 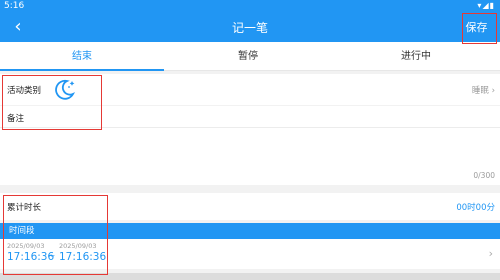 I want to click on active-tab-indicator, so click(x=82, y=70).